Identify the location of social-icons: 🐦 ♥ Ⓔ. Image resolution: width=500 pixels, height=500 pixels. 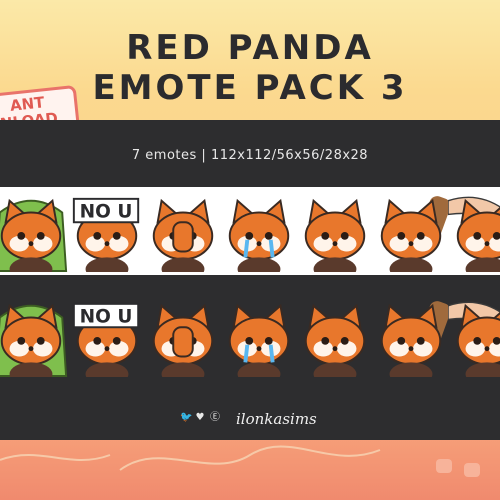
(200, 418).